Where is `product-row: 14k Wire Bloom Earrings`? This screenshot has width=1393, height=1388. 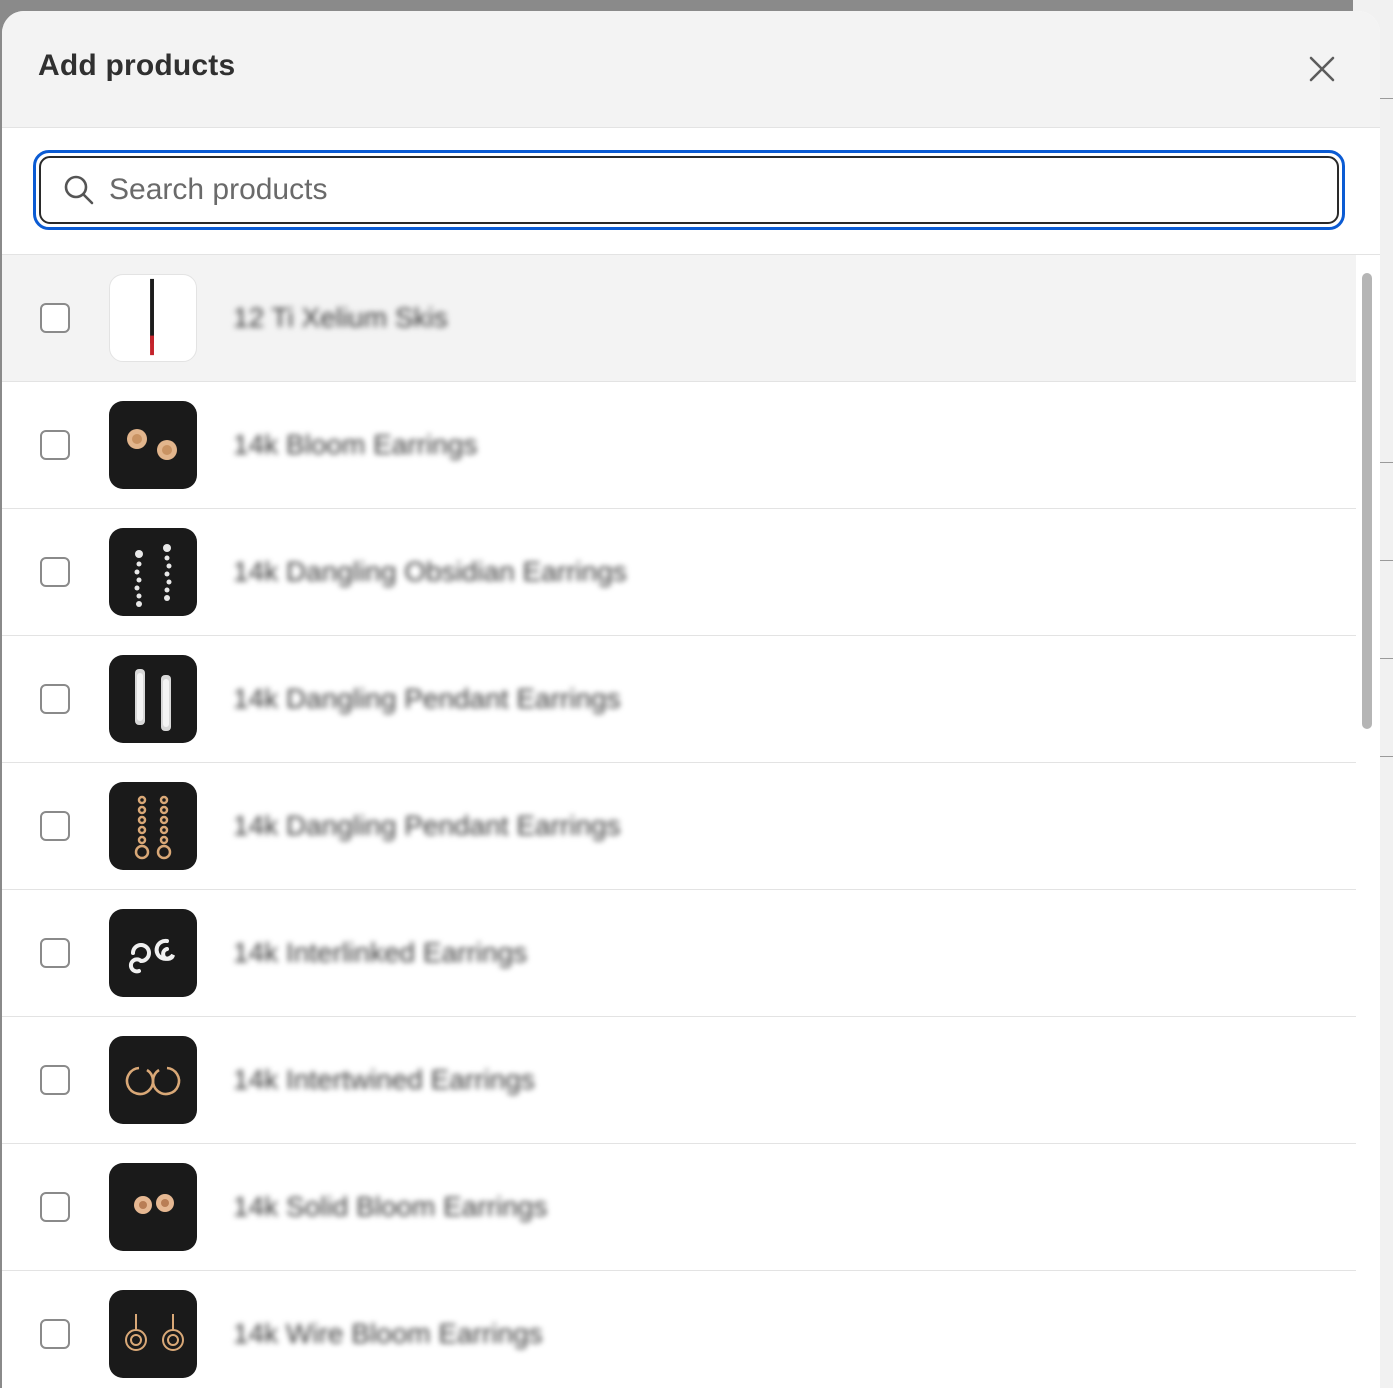 product-row: 14k Wire Bloom Earrings is located at coordinates (679, 1329).